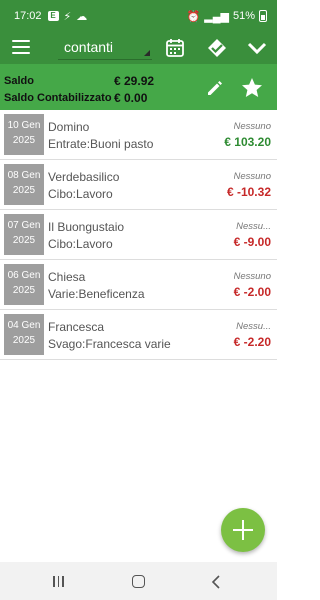  I want to click on status-bar: 17:02 E ⚡ ☁ ⏰ ▂▄▆ 51%, so click(138, 16).